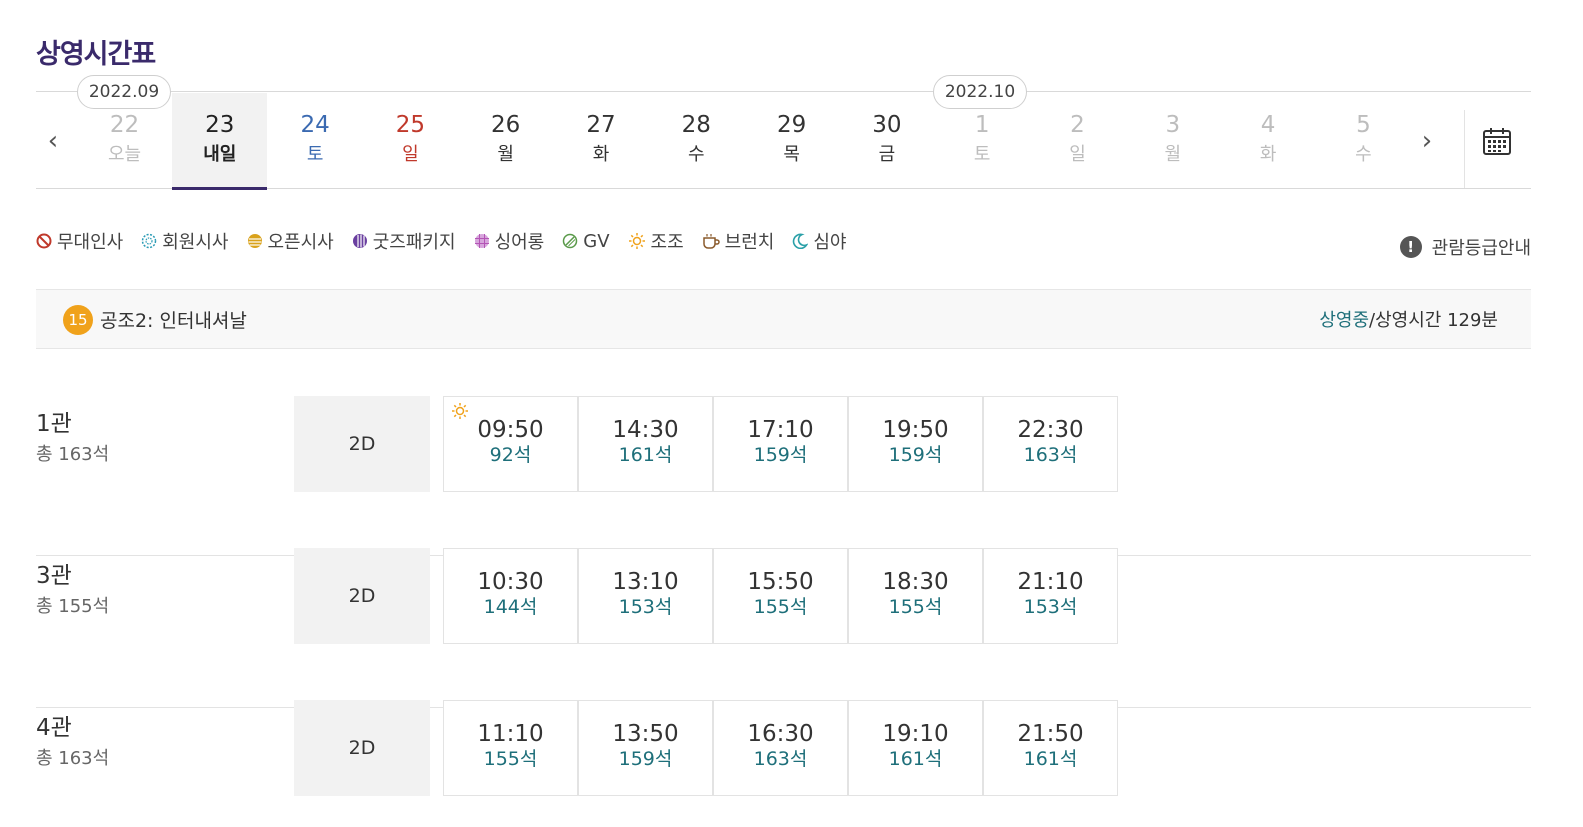 The width and height of the screenshot is (1583, 827). Describe the element at coordinates (510, 607) in the screenshot. I see `showtime-remaining-seats: 144석` at that location.